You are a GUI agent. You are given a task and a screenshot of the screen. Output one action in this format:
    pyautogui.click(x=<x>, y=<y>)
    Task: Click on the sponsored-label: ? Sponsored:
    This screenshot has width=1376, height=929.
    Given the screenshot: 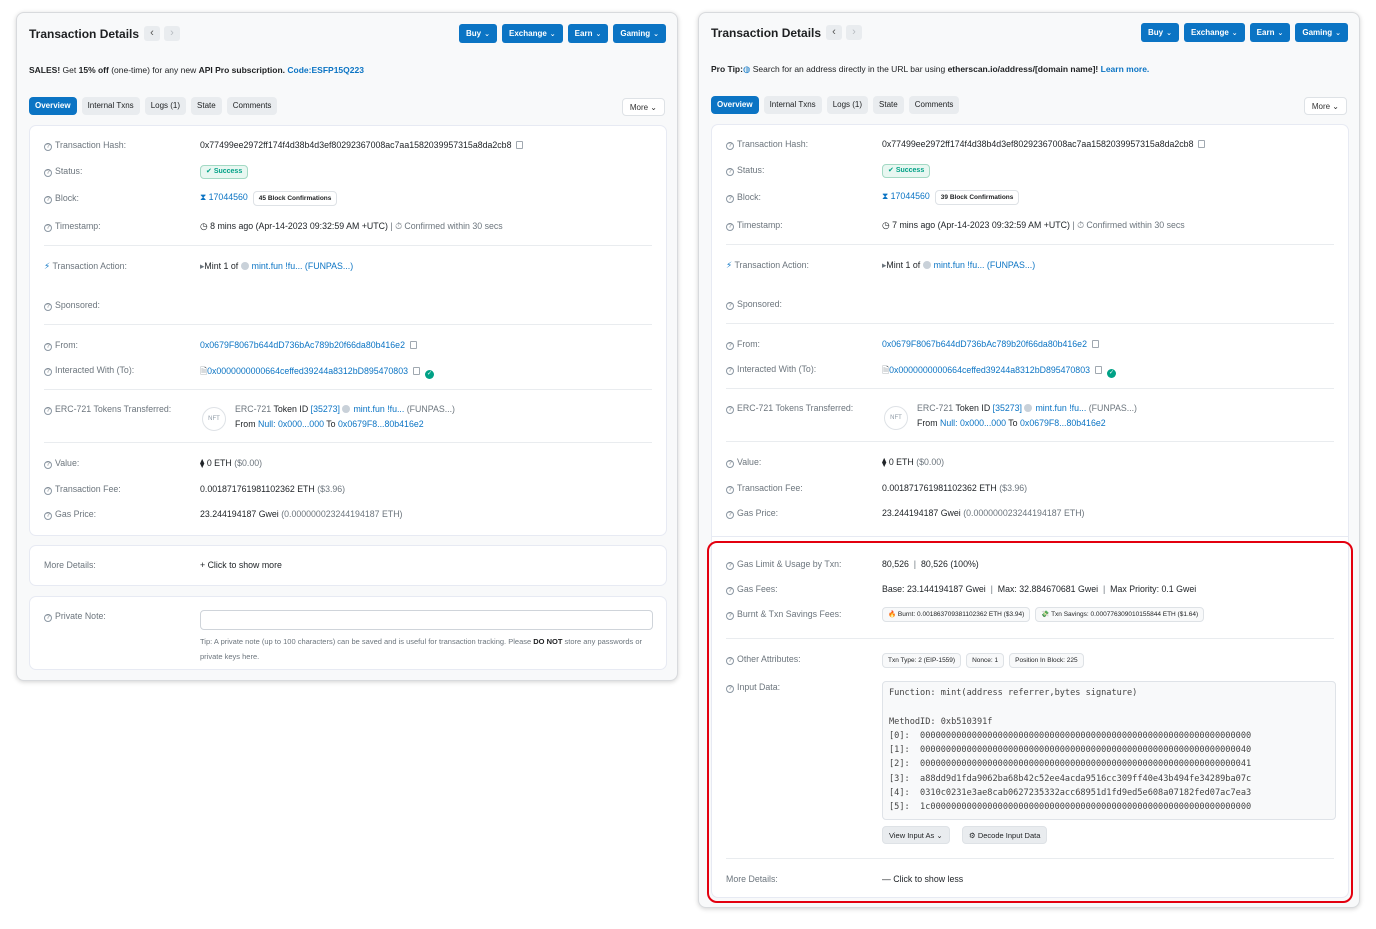 What is the action you would take?
    pyautogui.click(x=754, y=304)
    